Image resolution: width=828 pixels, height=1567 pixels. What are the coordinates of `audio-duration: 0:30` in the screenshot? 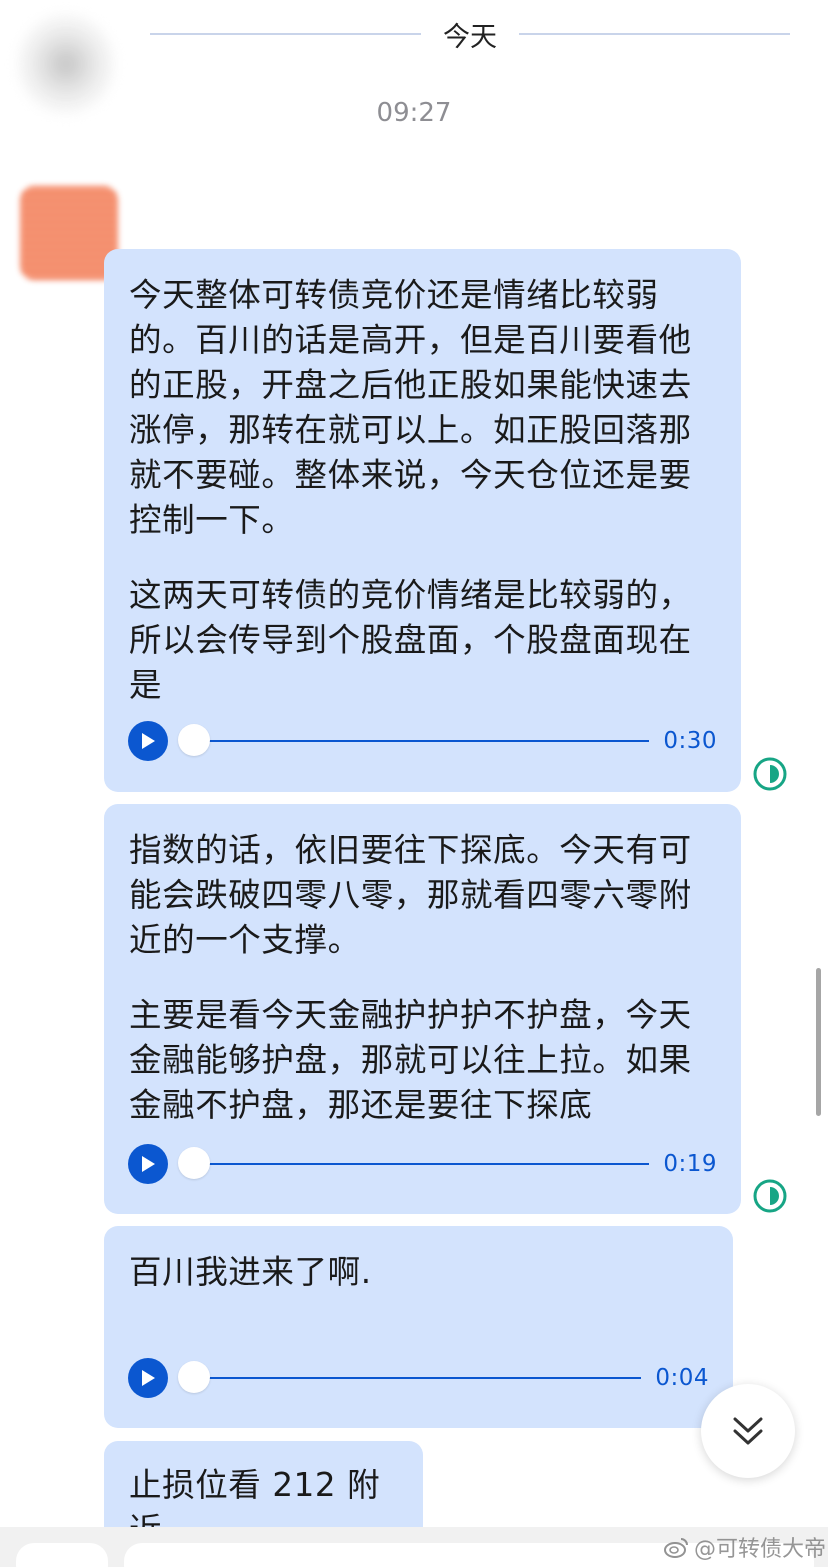 It's located at (690, 741).